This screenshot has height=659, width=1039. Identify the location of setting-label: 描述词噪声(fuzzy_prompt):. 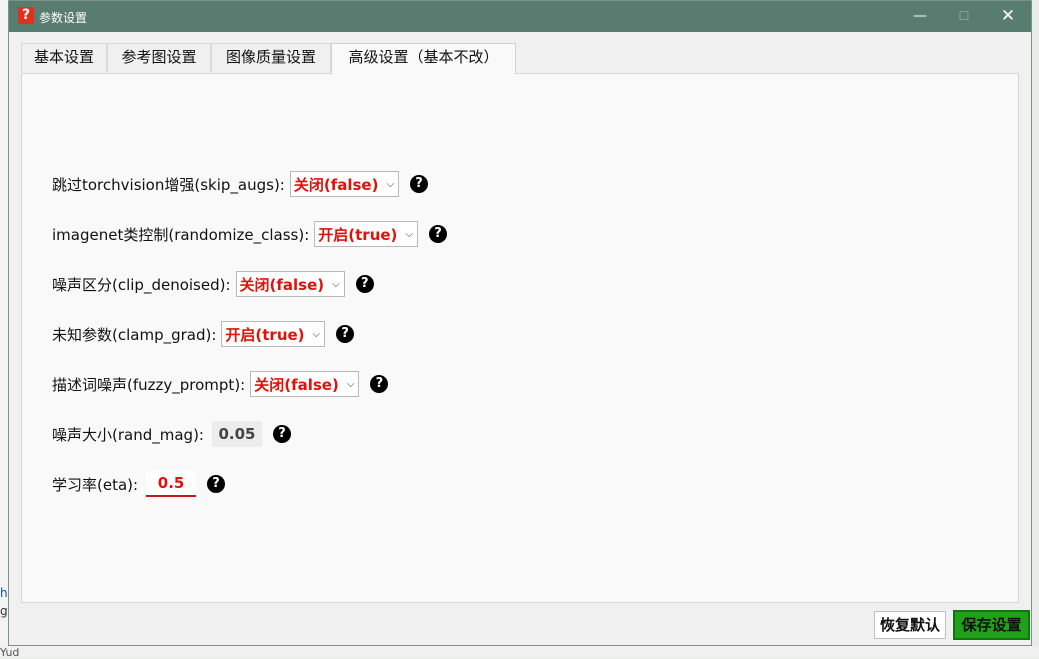
(149, 384).